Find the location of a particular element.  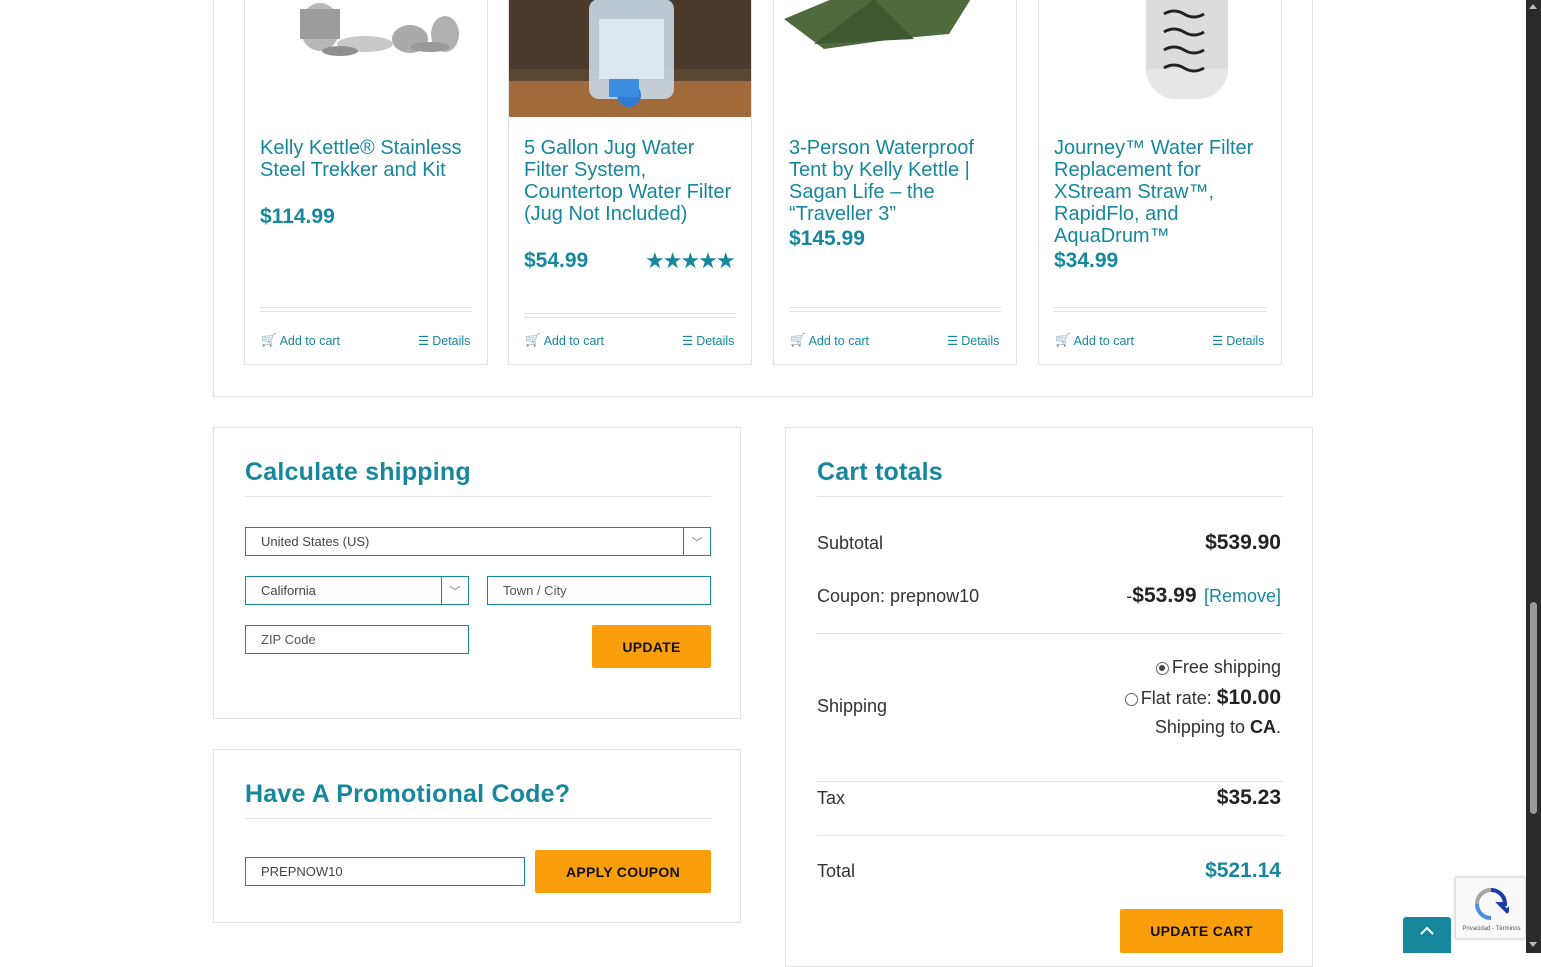

total-value: $521.14 is located at coordinates (1243, 870).